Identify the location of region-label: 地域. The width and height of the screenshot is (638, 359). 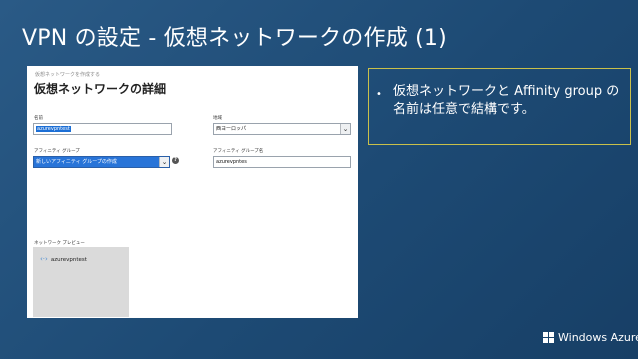
(217, 118).